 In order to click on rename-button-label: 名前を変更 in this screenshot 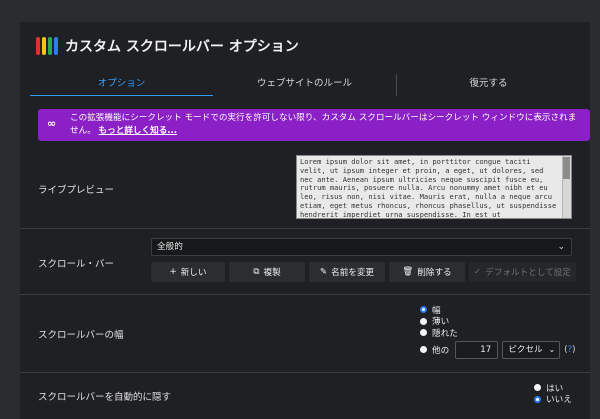, I will do `click(353, 273)`.